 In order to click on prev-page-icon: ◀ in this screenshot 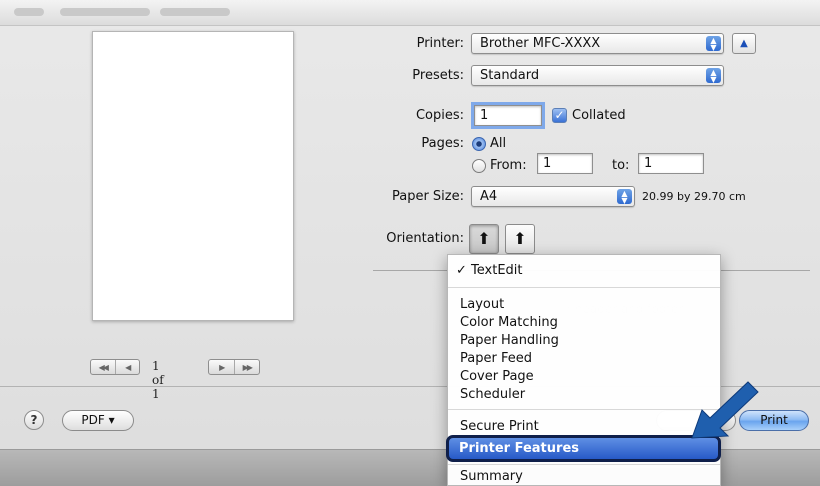, I will do `click(127, 367)`.